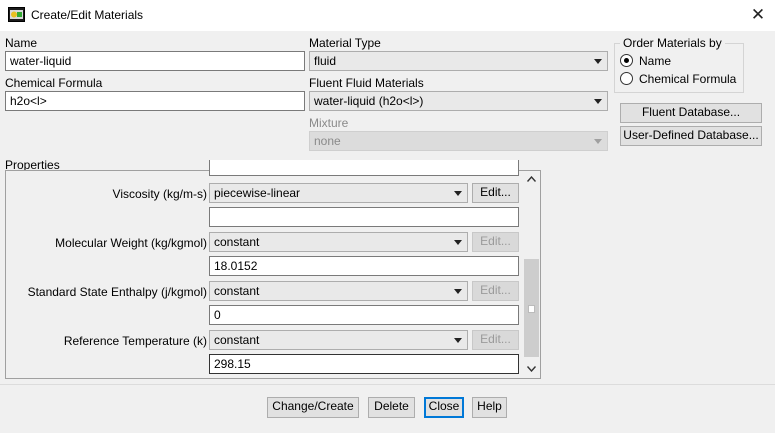 The height and width of the screenshot is (433, 775). What do you see at coordinates (364, 168) in the screenshot?
I see `properties-partial-field` at bounding box center [364, 168].